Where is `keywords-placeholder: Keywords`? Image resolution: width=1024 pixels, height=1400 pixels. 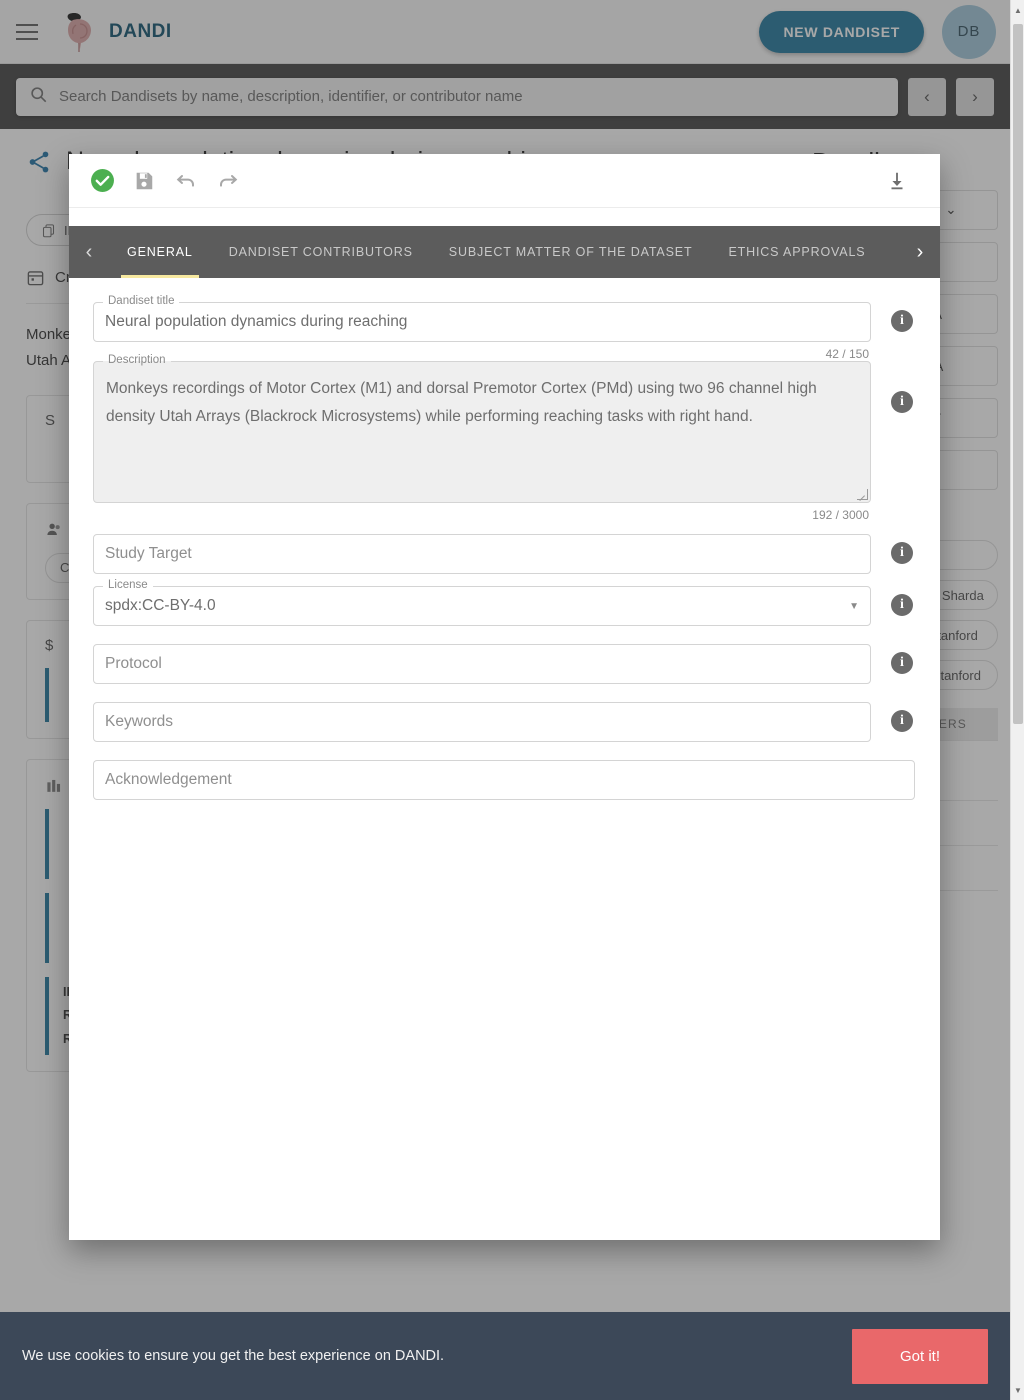
keywords-placeholder: Keywords is located at coordinates (139, 721).